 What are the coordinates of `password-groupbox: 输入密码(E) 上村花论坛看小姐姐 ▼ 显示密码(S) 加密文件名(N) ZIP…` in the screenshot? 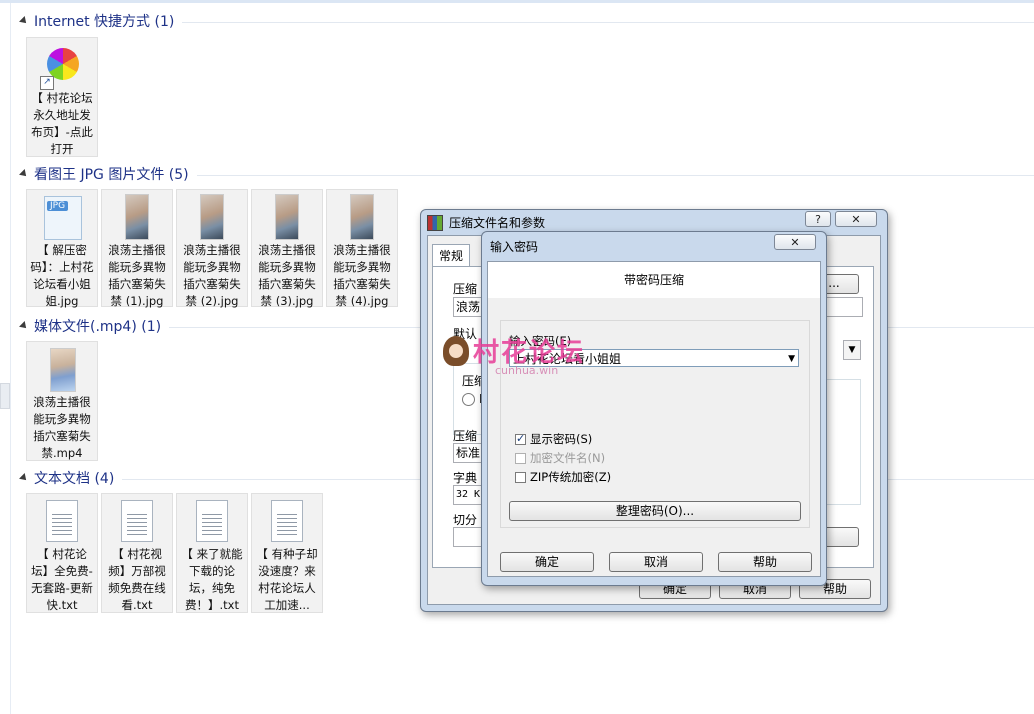 It's located at (655, 424).